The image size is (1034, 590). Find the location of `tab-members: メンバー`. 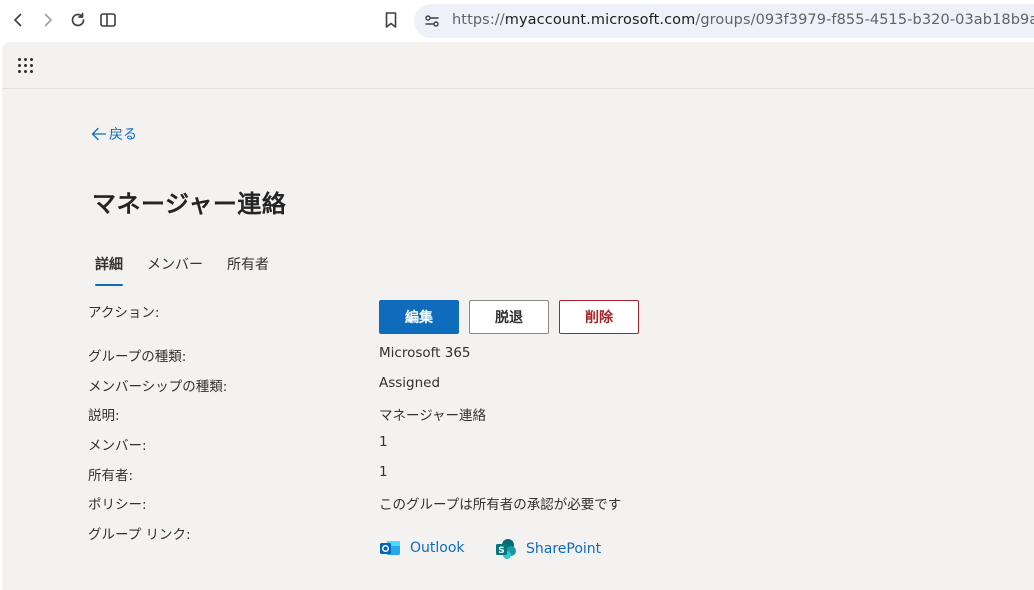

tab-members: メンバー is located at coordinates (175, 270).